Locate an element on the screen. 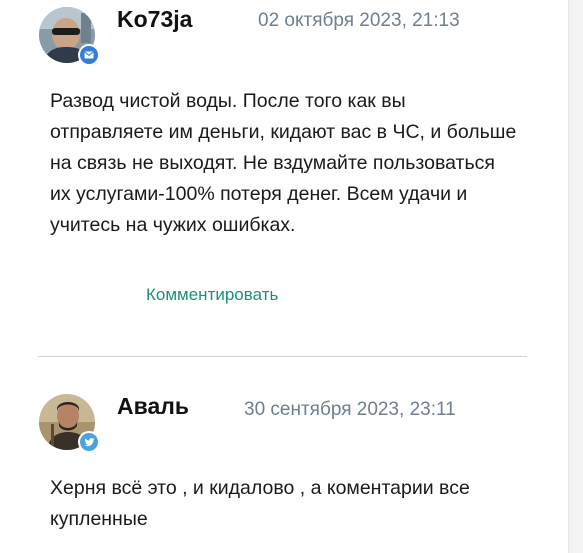 The width and height of the screenshot is (583, 553). twitter-bird-icon is located at coordinates (89, 441).